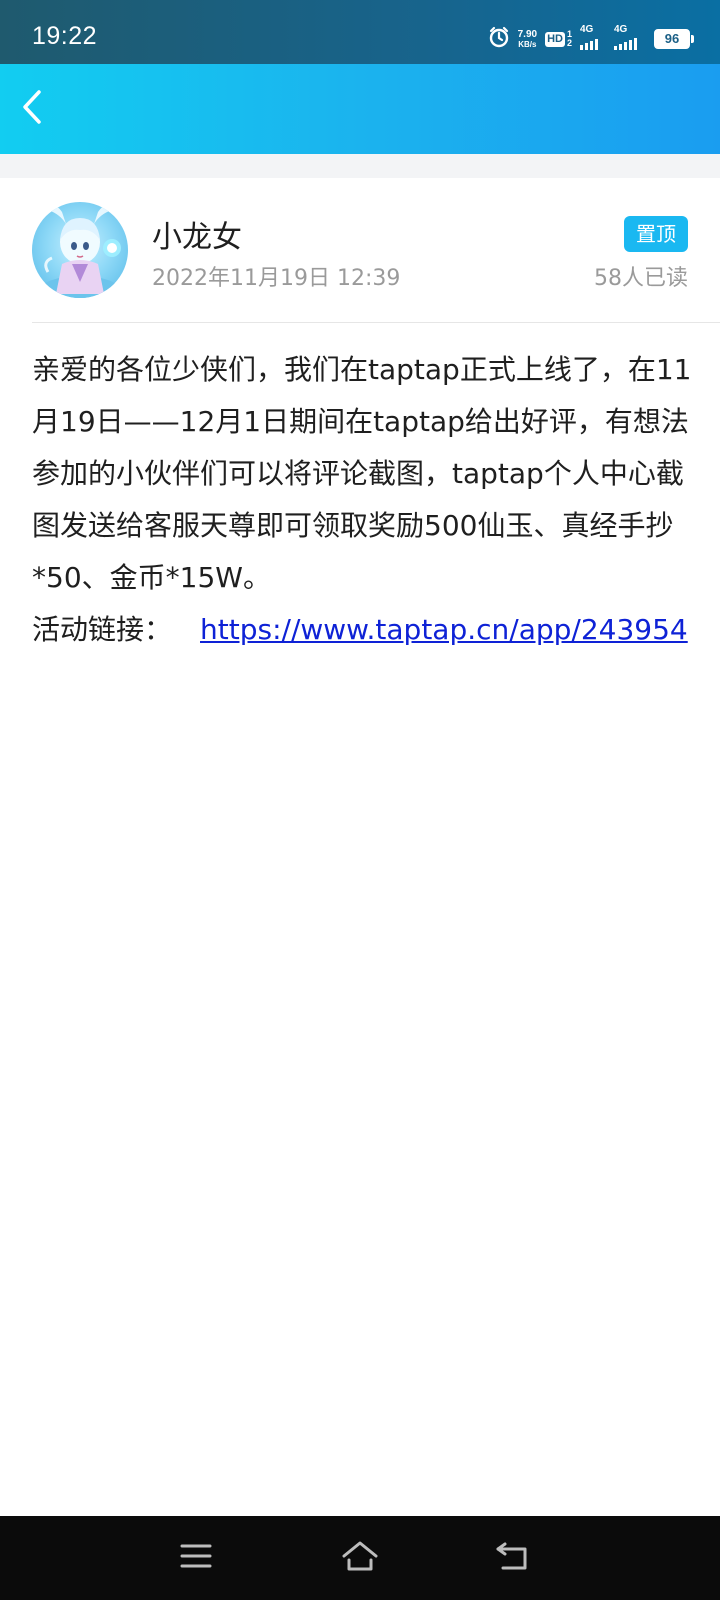 This screenshot has width=720, height=1600. Describe the element at coordinates (360, 32) in the screenshot. I see `status-bar: 19:22 7.90 KB/s HD 1 2 4G 4G 96` at that location.